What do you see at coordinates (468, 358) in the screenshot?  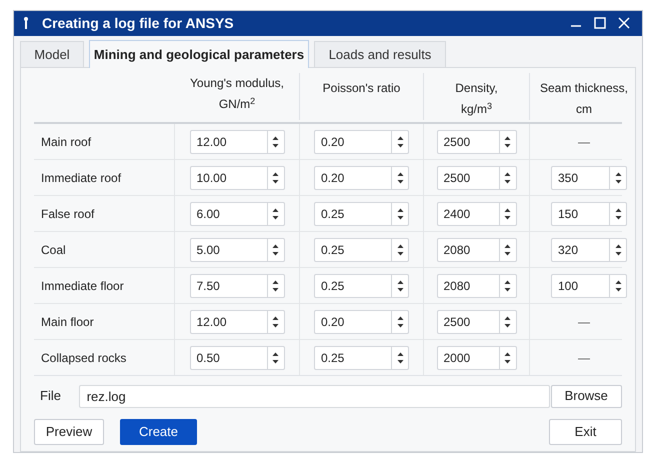 I see `number-field: 2000` at bounding box center [468, 358].